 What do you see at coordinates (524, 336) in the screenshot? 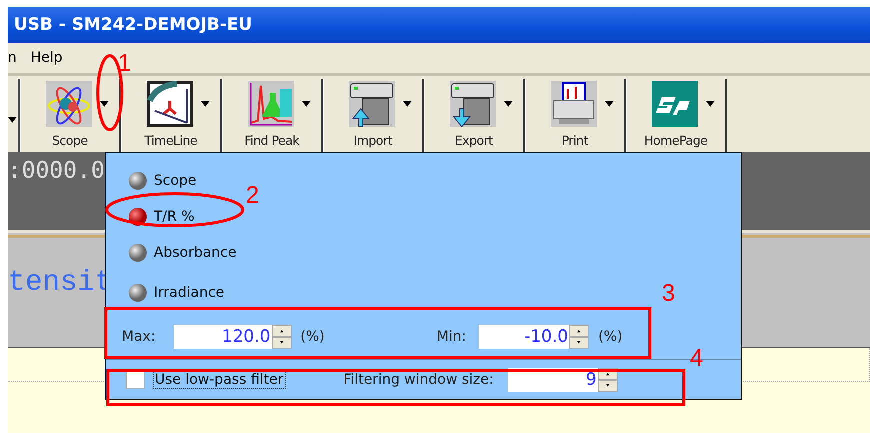
I see `min-field: -10.0` at bounding box center [524, 336].